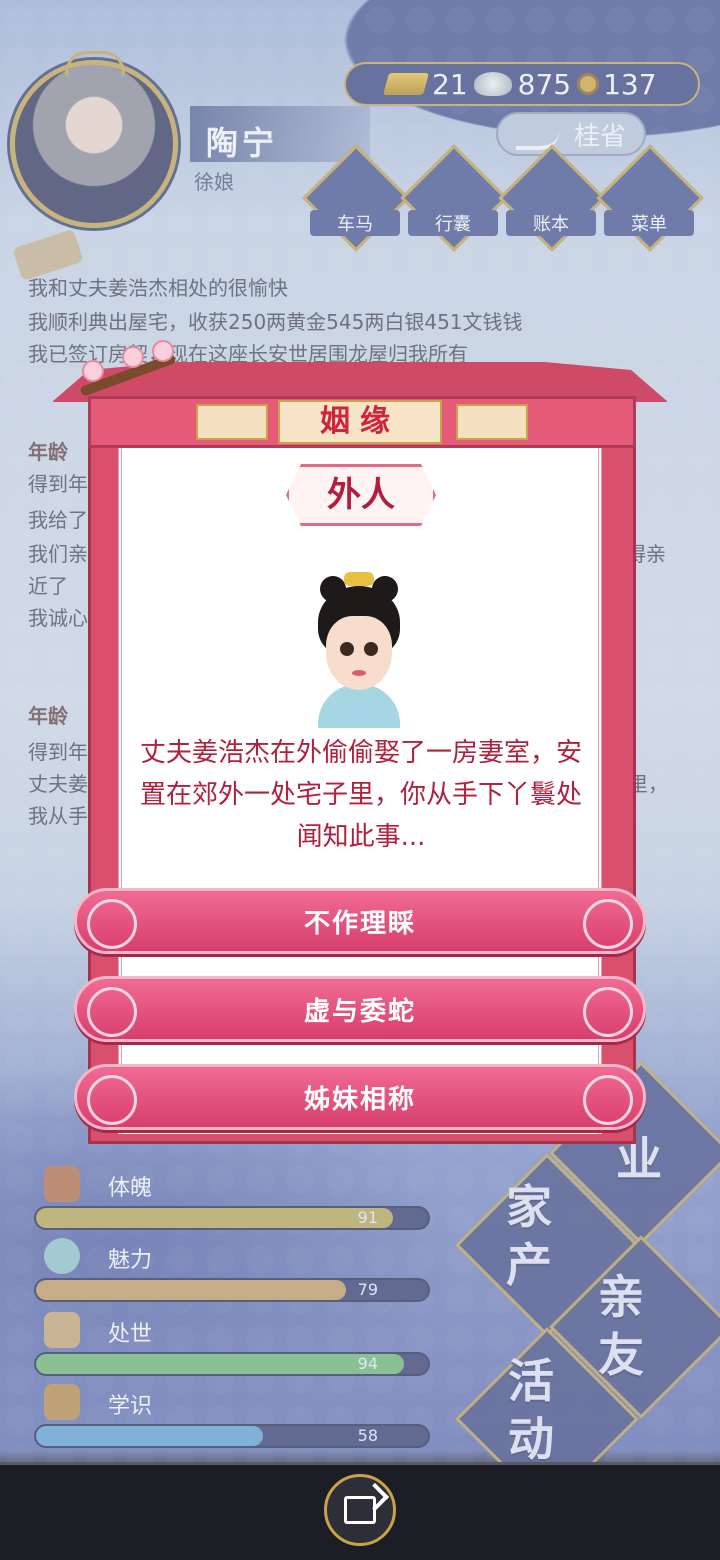 This screenshot has width=720, height=1560. I want to click on event-tag: 外人, so click(361, 495).